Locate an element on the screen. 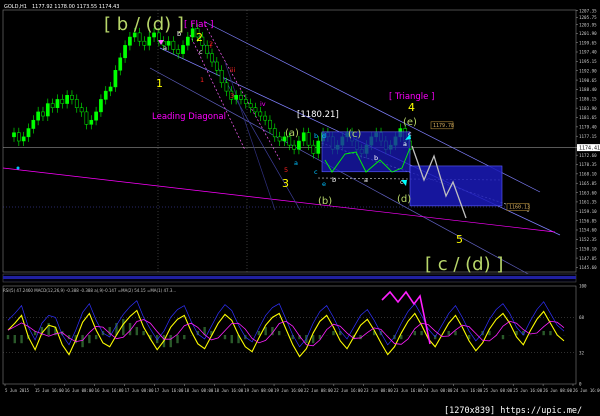  label-c-d: [ c / (d) ] is located at coordinates (464, 264).